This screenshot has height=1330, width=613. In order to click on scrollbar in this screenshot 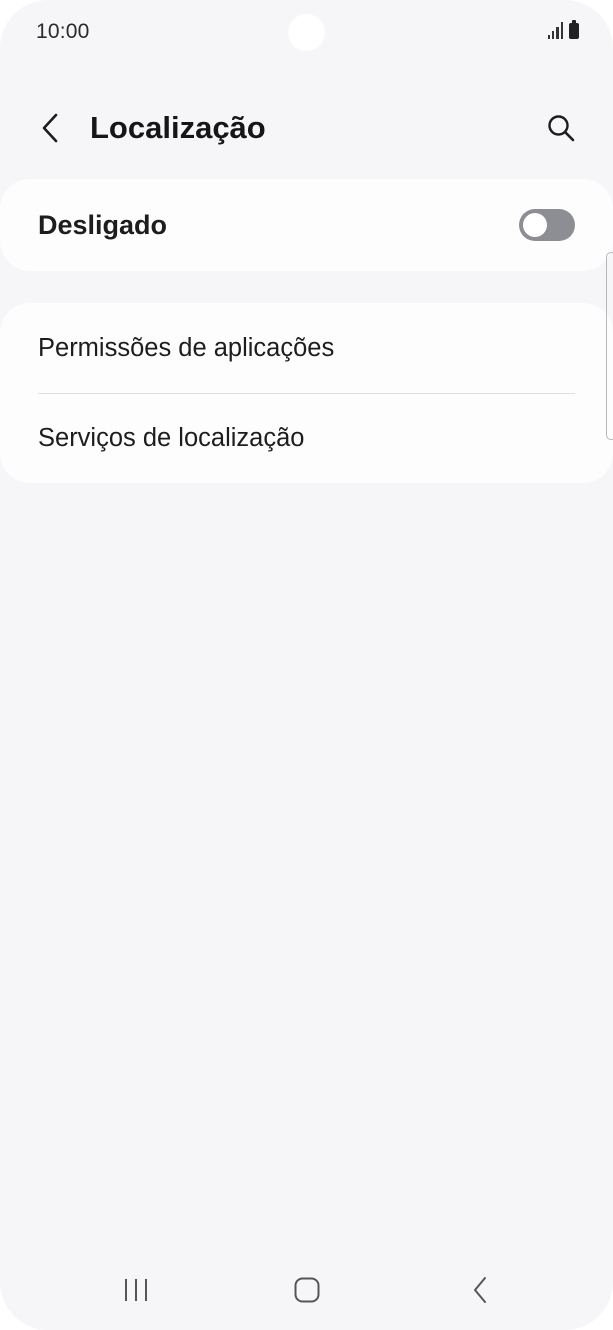, I will do `click(609, 346)`.